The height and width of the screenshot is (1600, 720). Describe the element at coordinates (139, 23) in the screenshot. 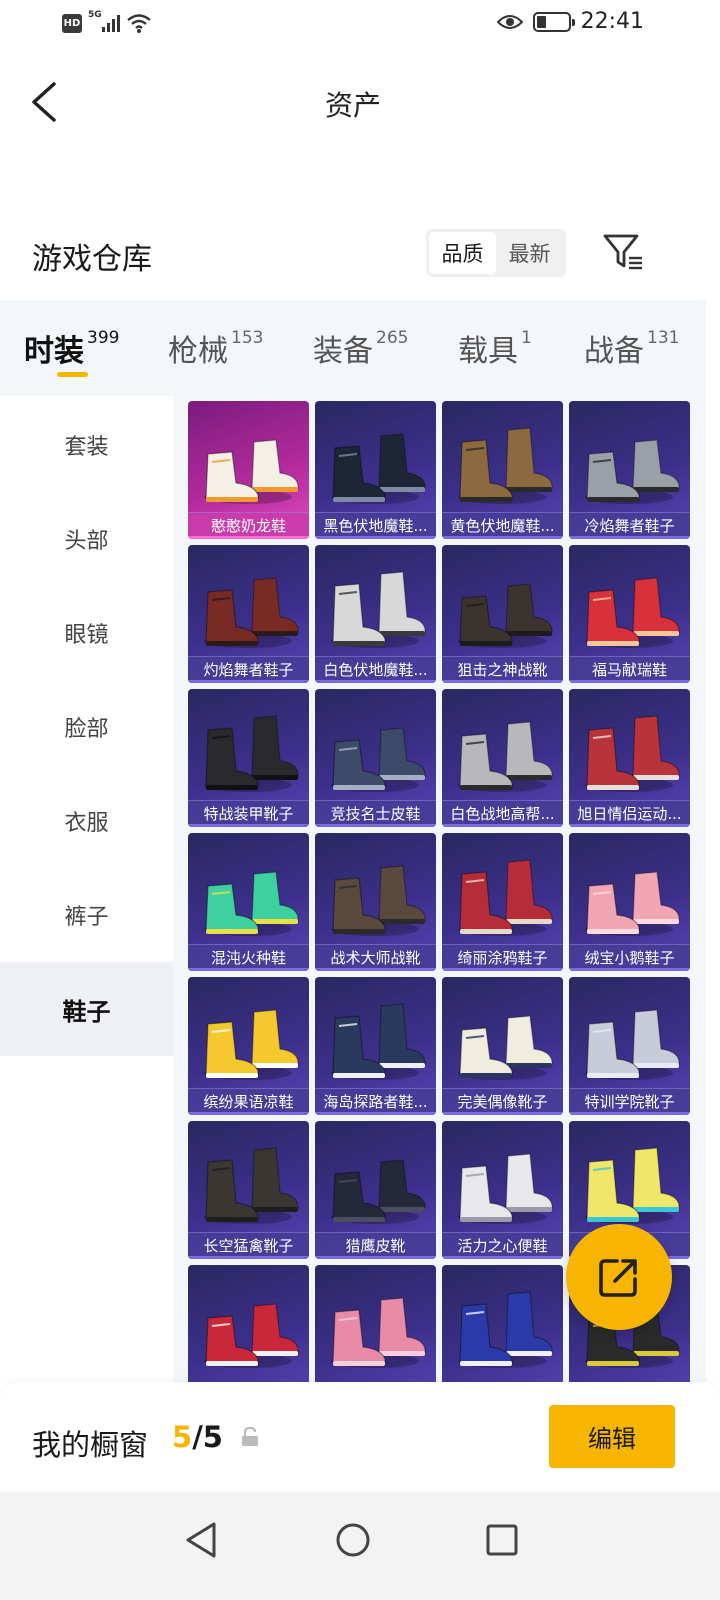

I see `wifi-icon` at that location.